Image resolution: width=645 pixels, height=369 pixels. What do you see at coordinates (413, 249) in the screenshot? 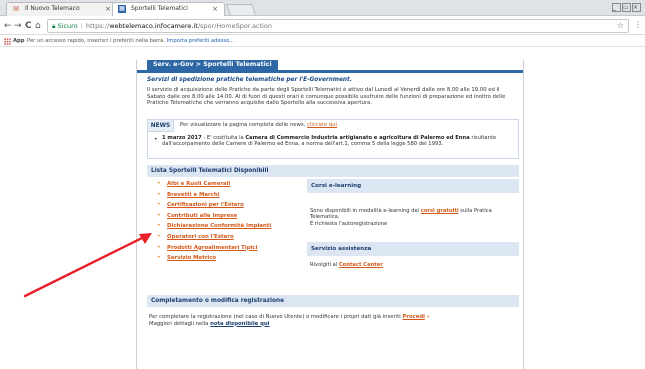
I see `assistenza-header: Servizio assistenza` at bounding box center [413, 249].